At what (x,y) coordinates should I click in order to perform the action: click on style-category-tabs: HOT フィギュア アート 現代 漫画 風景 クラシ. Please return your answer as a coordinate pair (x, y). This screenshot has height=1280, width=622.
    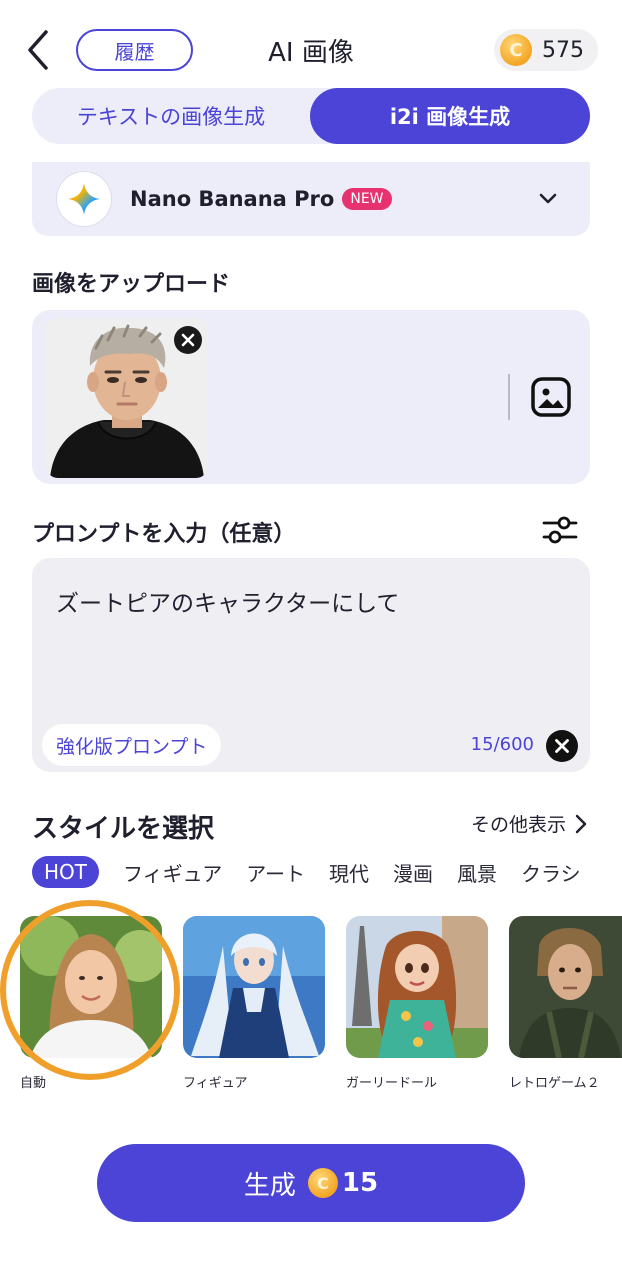
    Looking at the image, I should click on (327, 872).